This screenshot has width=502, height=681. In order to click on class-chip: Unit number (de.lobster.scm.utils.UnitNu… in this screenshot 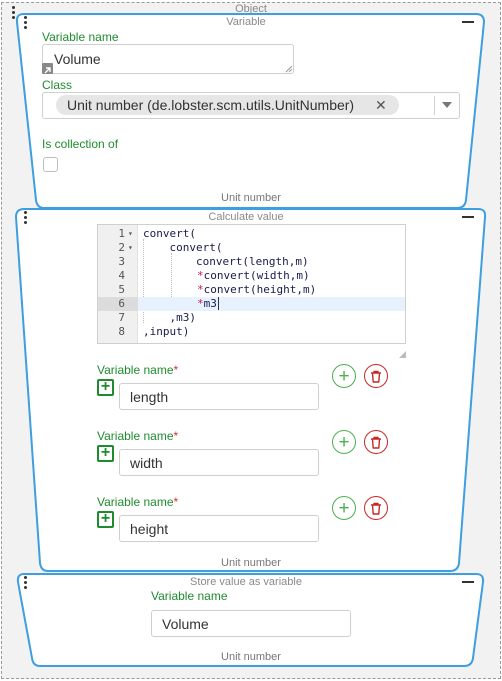, I will do `click(227, 105)`.